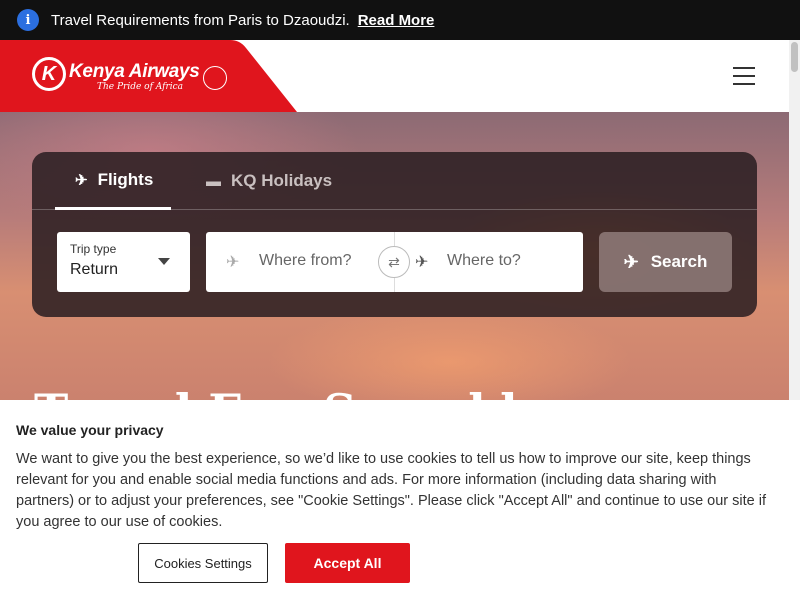 The height and width of the screenshot is (600, 800). Describe the element at coordinates (81, 180) in the screenshot. I see `airplane-icon: ✈` at that location.